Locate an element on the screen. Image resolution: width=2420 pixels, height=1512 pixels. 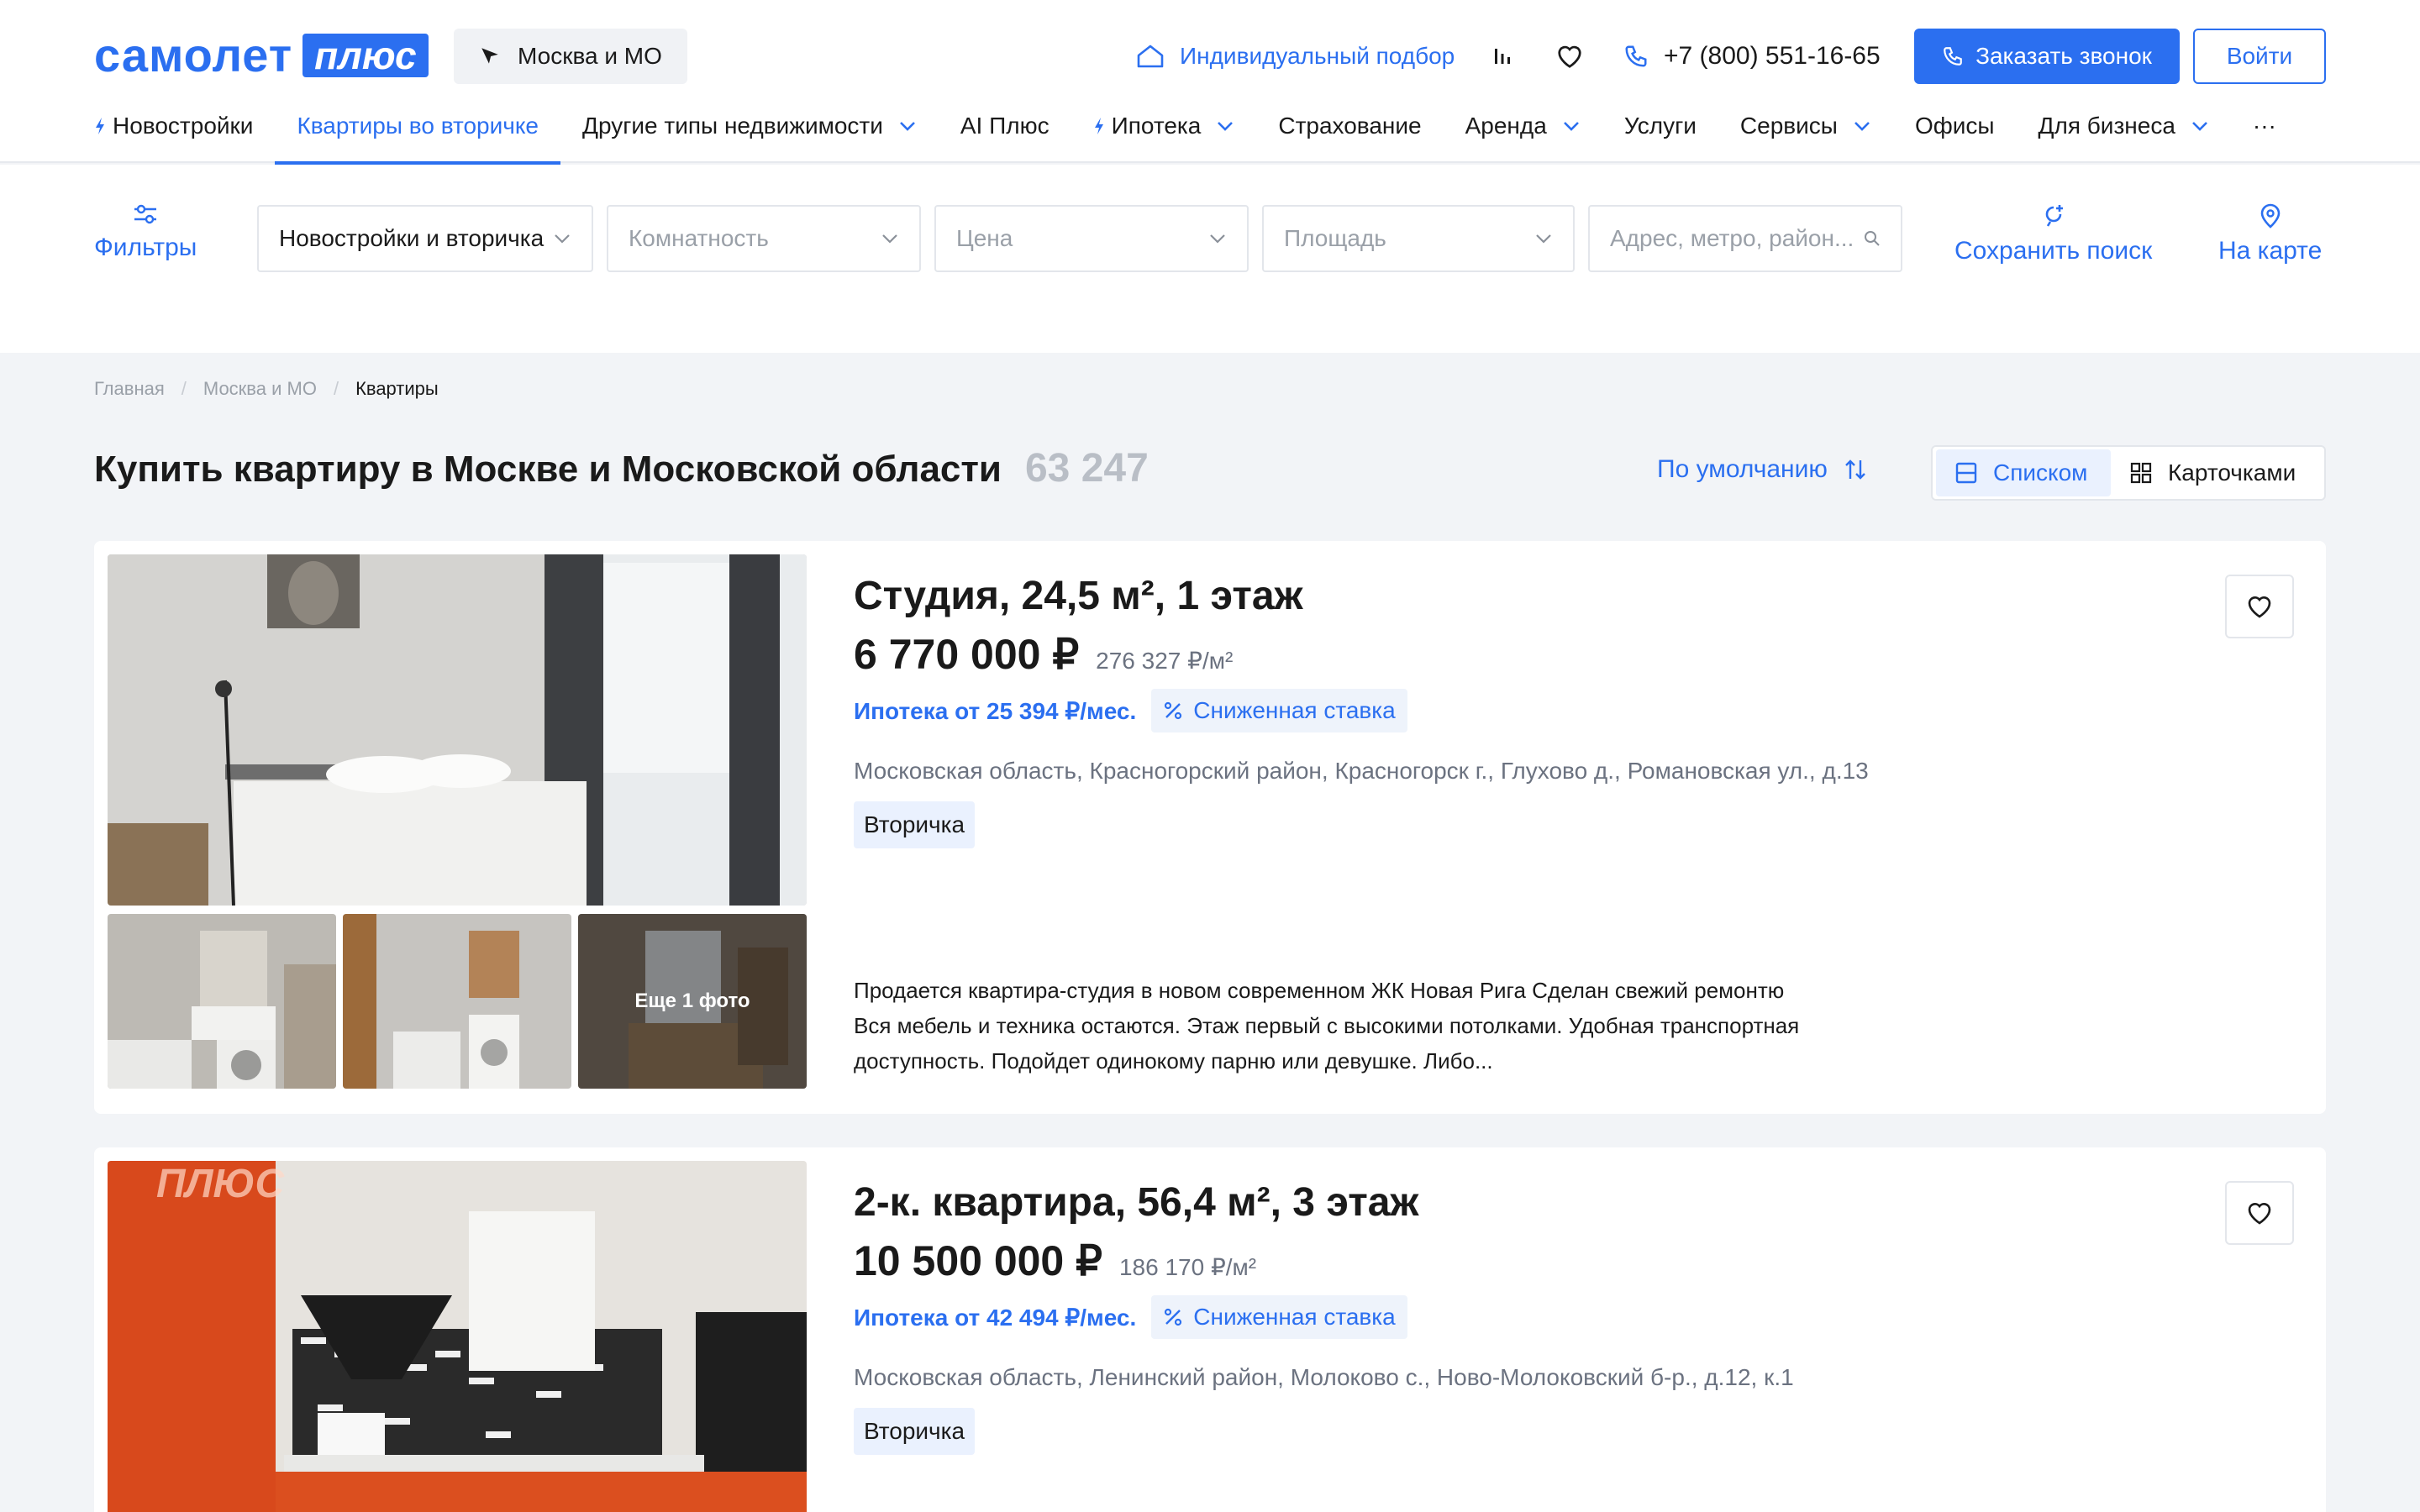
order-call-button: Заказать звонок is located at coordinates (2047, 56).